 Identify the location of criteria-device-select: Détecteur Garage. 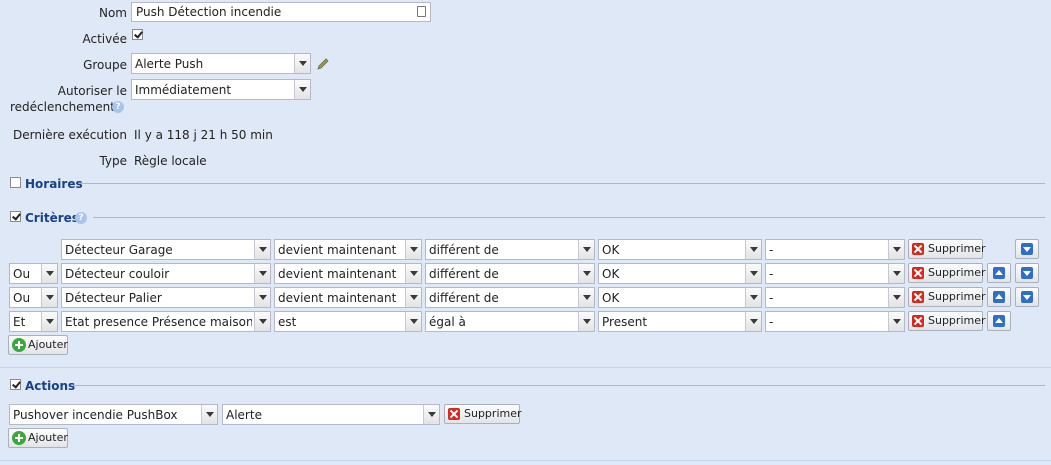
(166, 249).